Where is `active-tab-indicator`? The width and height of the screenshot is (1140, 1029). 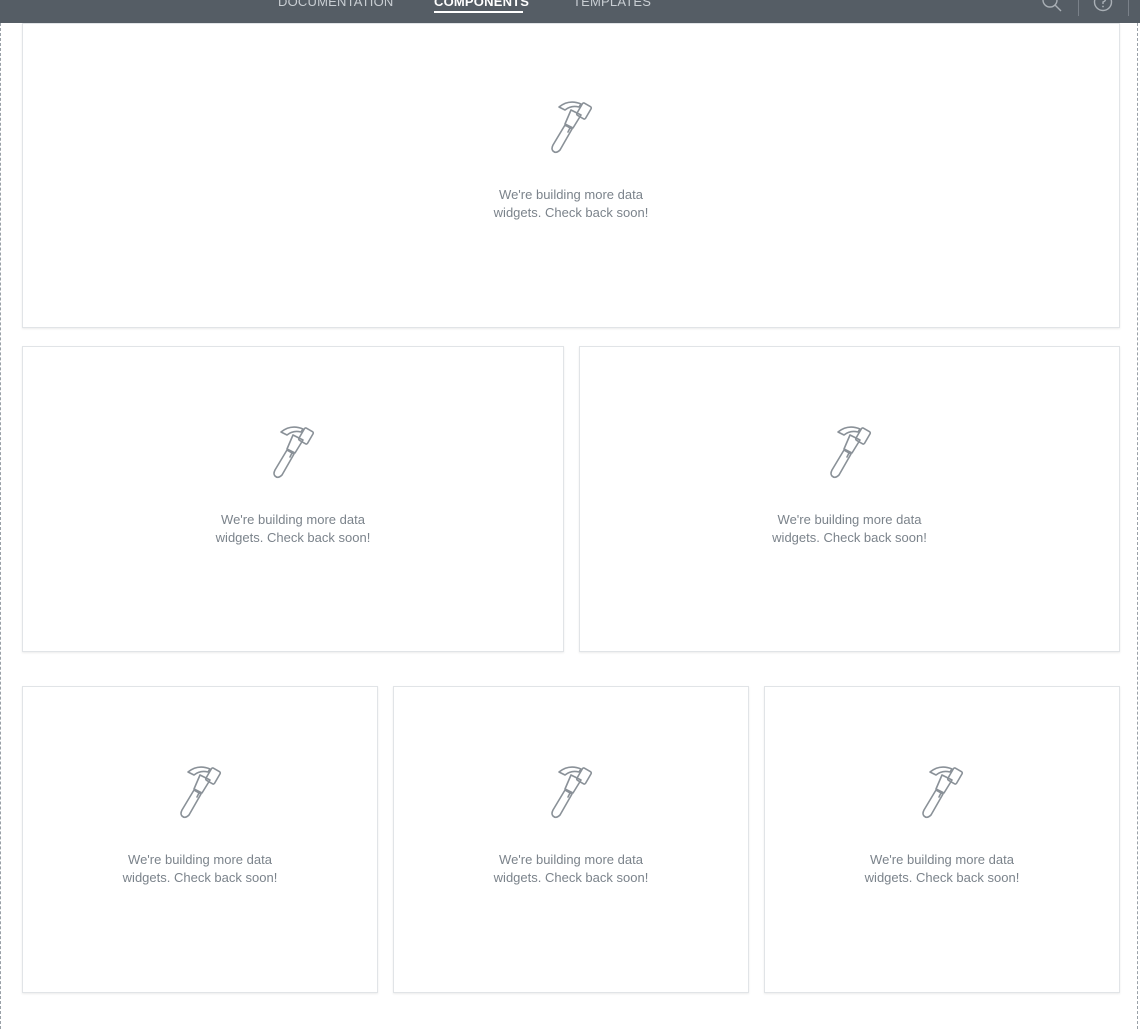 active-tab-indicator is located at coordinates (478, 12).